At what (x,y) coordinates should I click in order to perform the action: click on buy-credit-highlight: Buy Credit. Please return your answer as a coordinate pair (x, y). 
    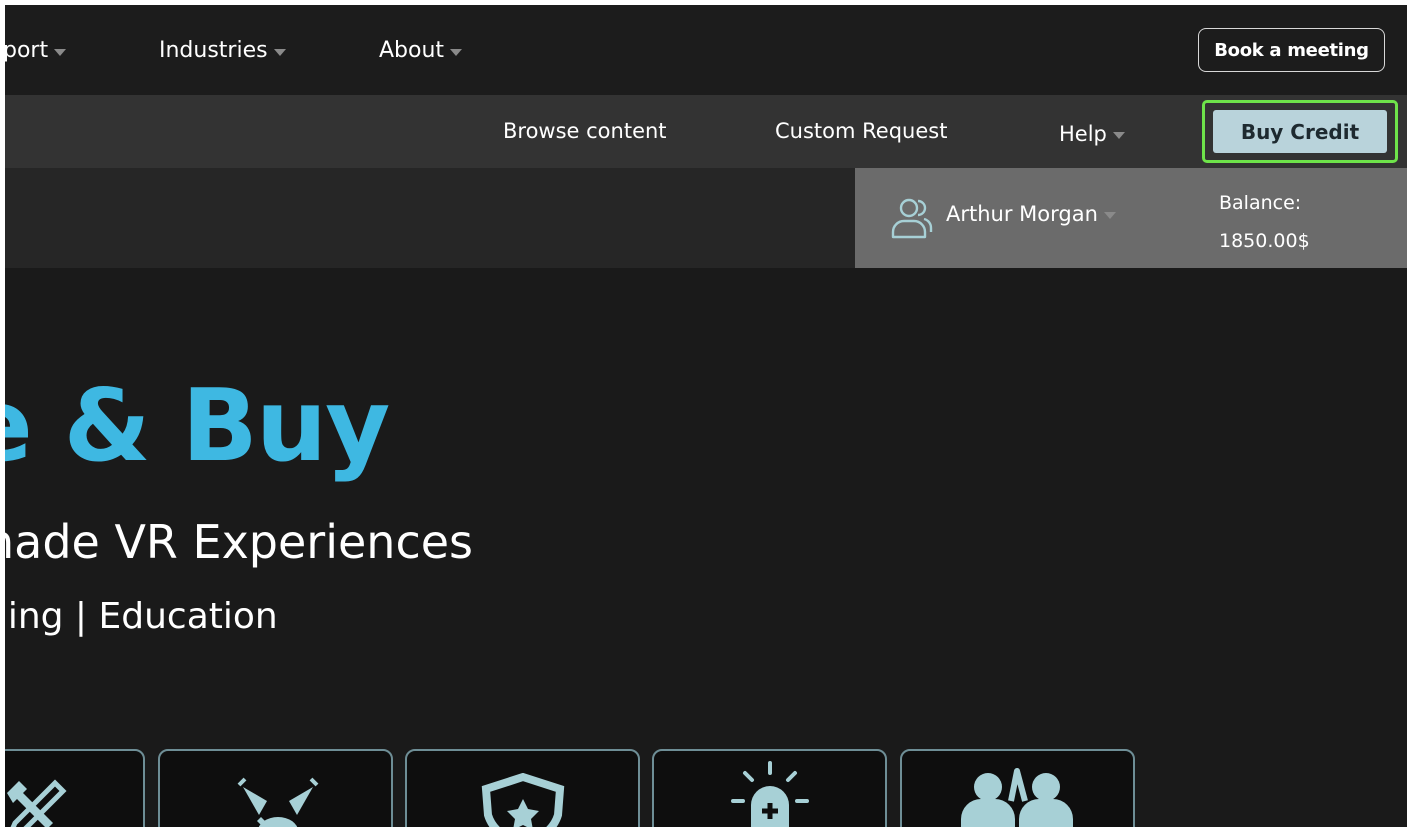
    Looking at the image, I should click on (1300, 131).